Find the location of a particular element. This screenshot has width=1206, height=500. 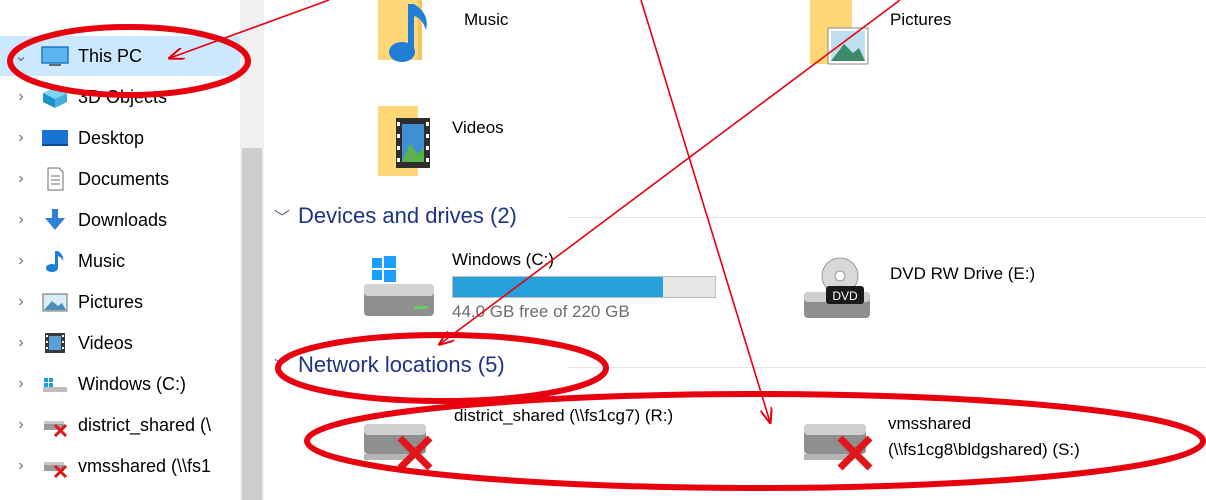

nav-label: vmsshared (\\fs1 is located at coordinates (145, 465).